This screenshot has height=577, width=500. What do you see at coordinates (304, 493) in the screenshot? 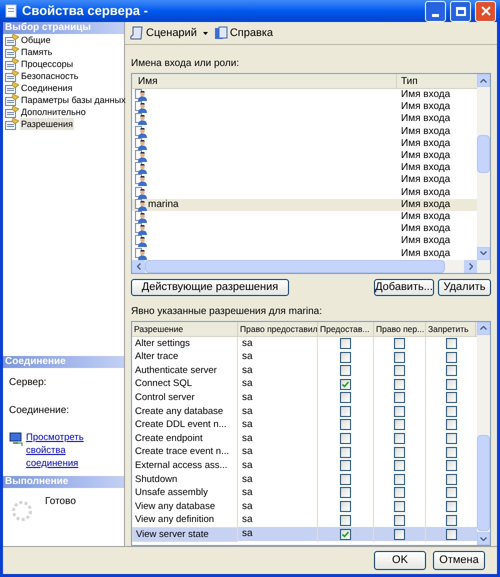
I see `permission-row: Unsafe assembly sa` at bounding box center [304, 493].